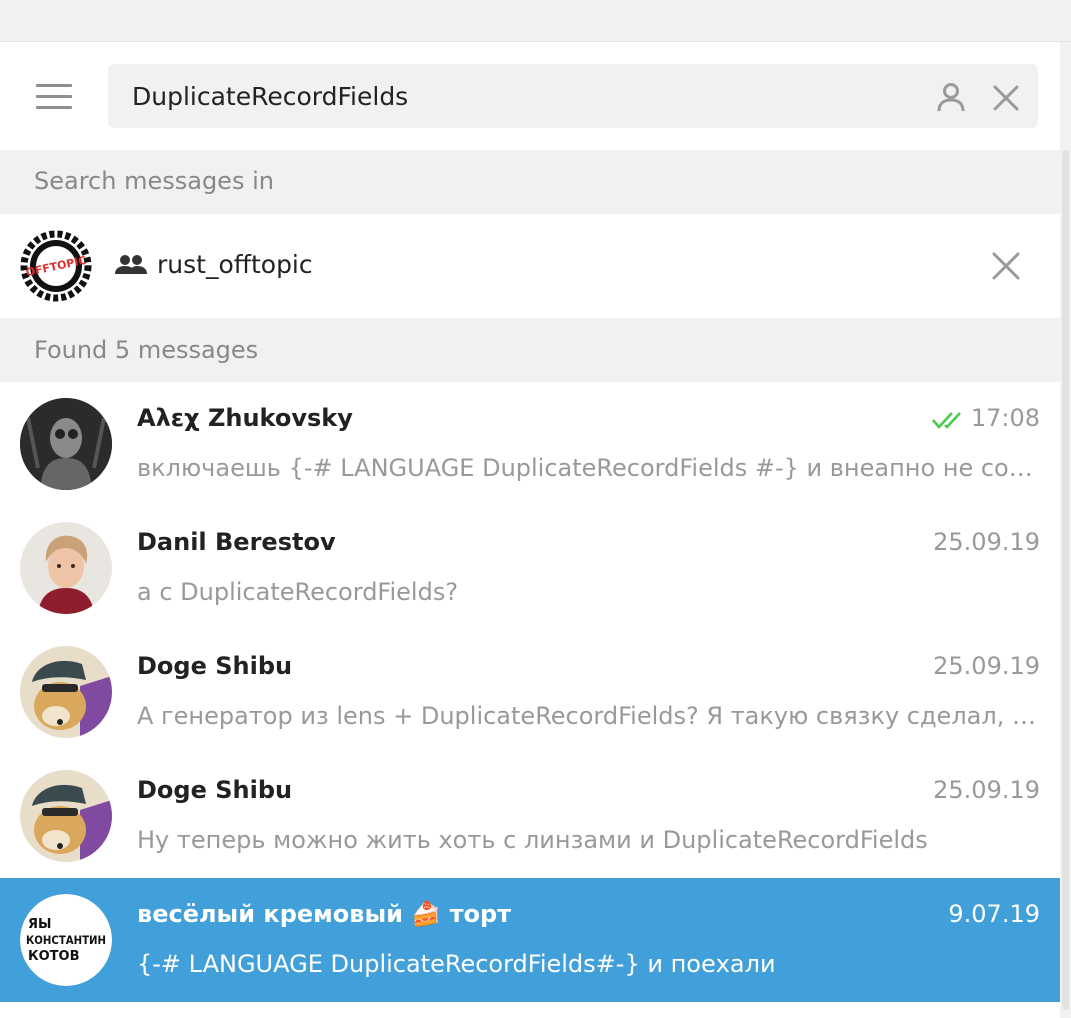 The width and height of the screenshot is (1071, 1018). I want to click on double-check-read-icon, so click(946, 420).